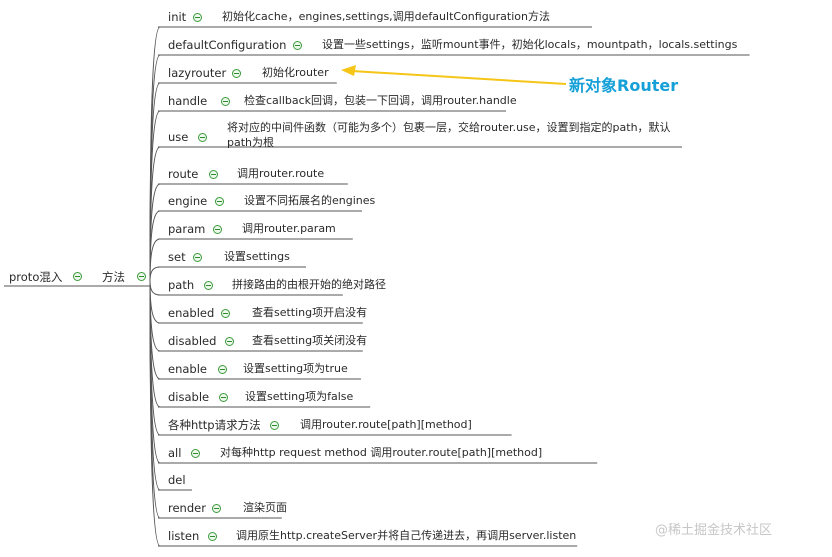 The height and width of the screenshot is (557, 832). I want to click on method-name: lazyrouter, so click(197, 73).